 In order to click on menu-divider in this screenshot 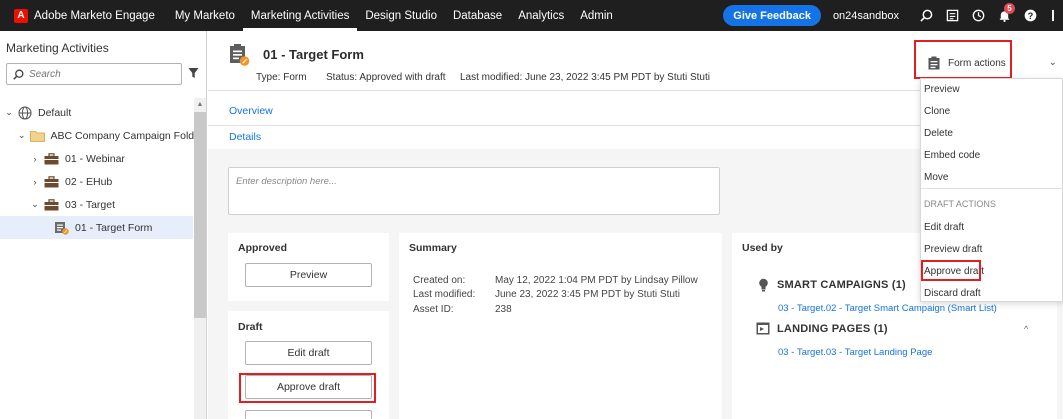, I will do `click(992, 188)`.